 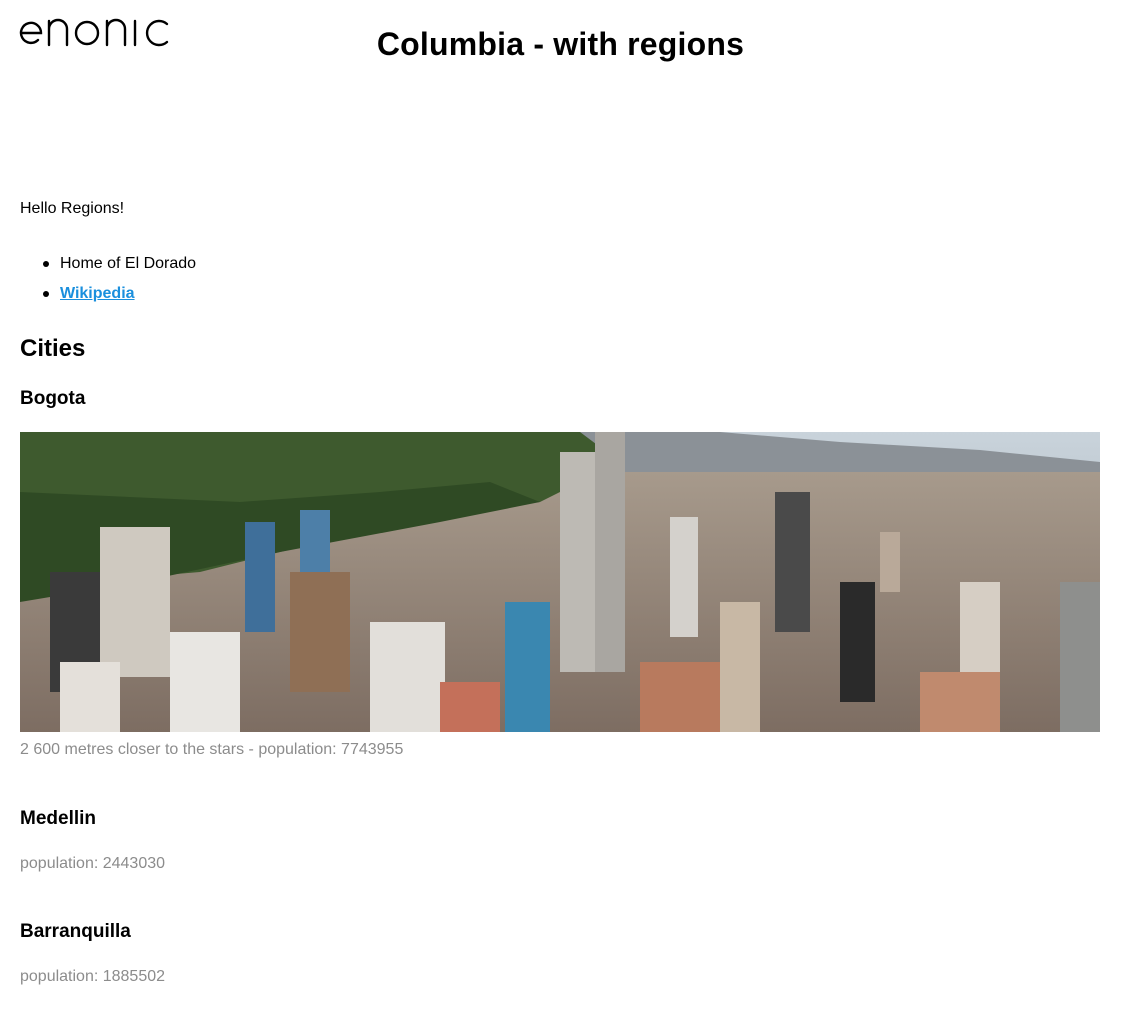 I want to click on city-caption-medellin: population: 2443030, so click(x=93, y=863).